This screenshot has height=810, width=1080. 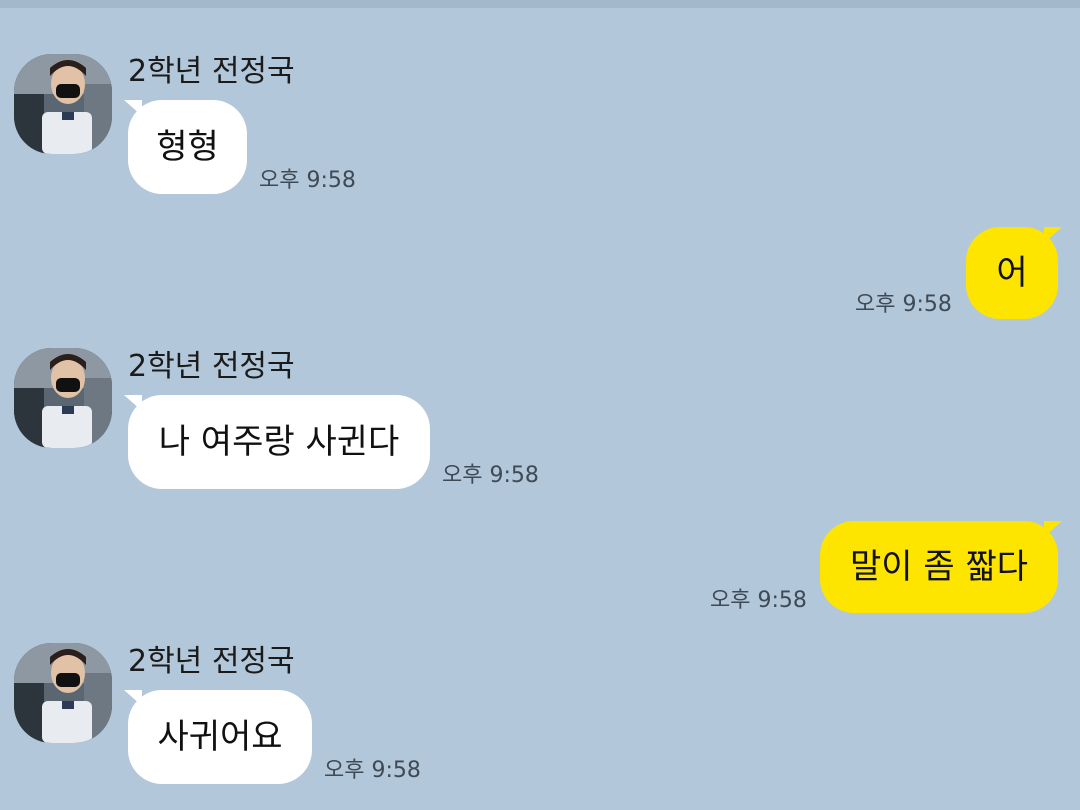 I want to click on outgoing-message-bubble: 어, so click(x=1012, y=273).